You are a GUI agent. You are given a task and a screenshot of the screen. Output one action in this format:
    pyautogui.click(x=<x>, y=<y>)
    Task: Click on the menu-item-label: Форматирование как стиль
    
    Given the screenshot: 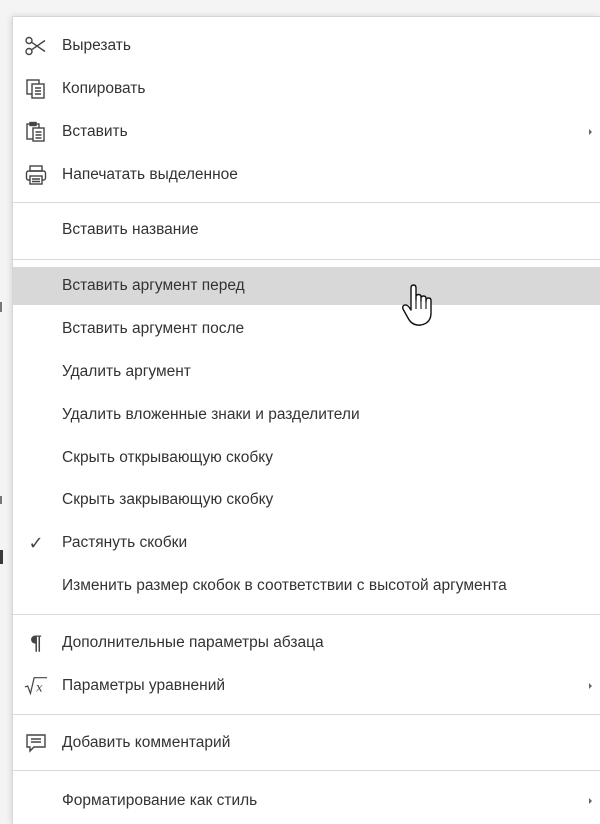 What is the action you would take?
    pyautogui.click(x=160, y=800)
    